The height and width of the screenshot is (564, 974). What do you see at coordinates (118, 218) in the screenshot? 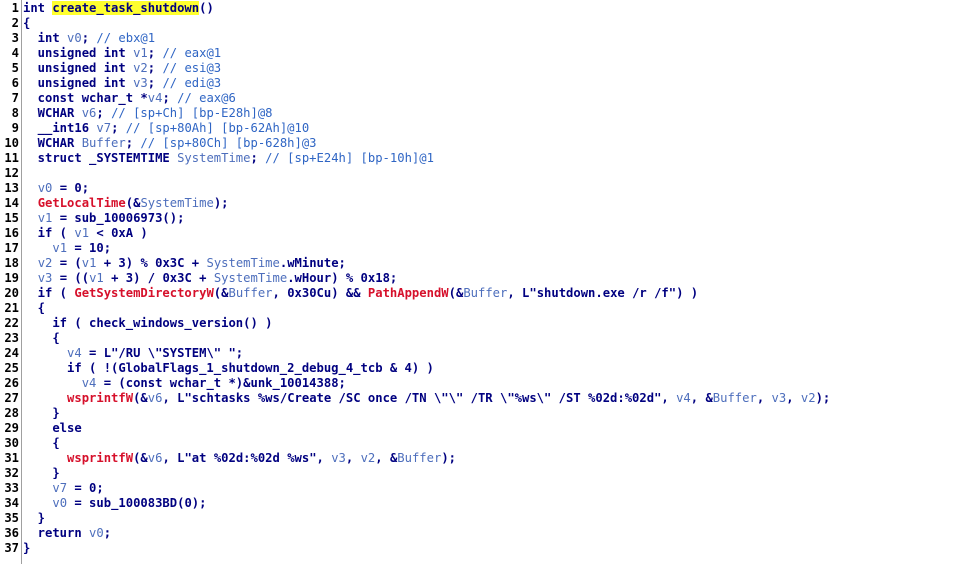
I see `code-text: = sub_10006973();` at bounding box center [118, 218].